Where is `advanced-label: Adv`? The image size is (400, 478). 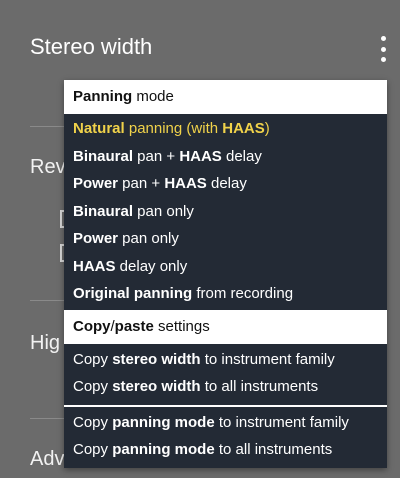
advanced-label: Adv is located at coordinates (47, 459).